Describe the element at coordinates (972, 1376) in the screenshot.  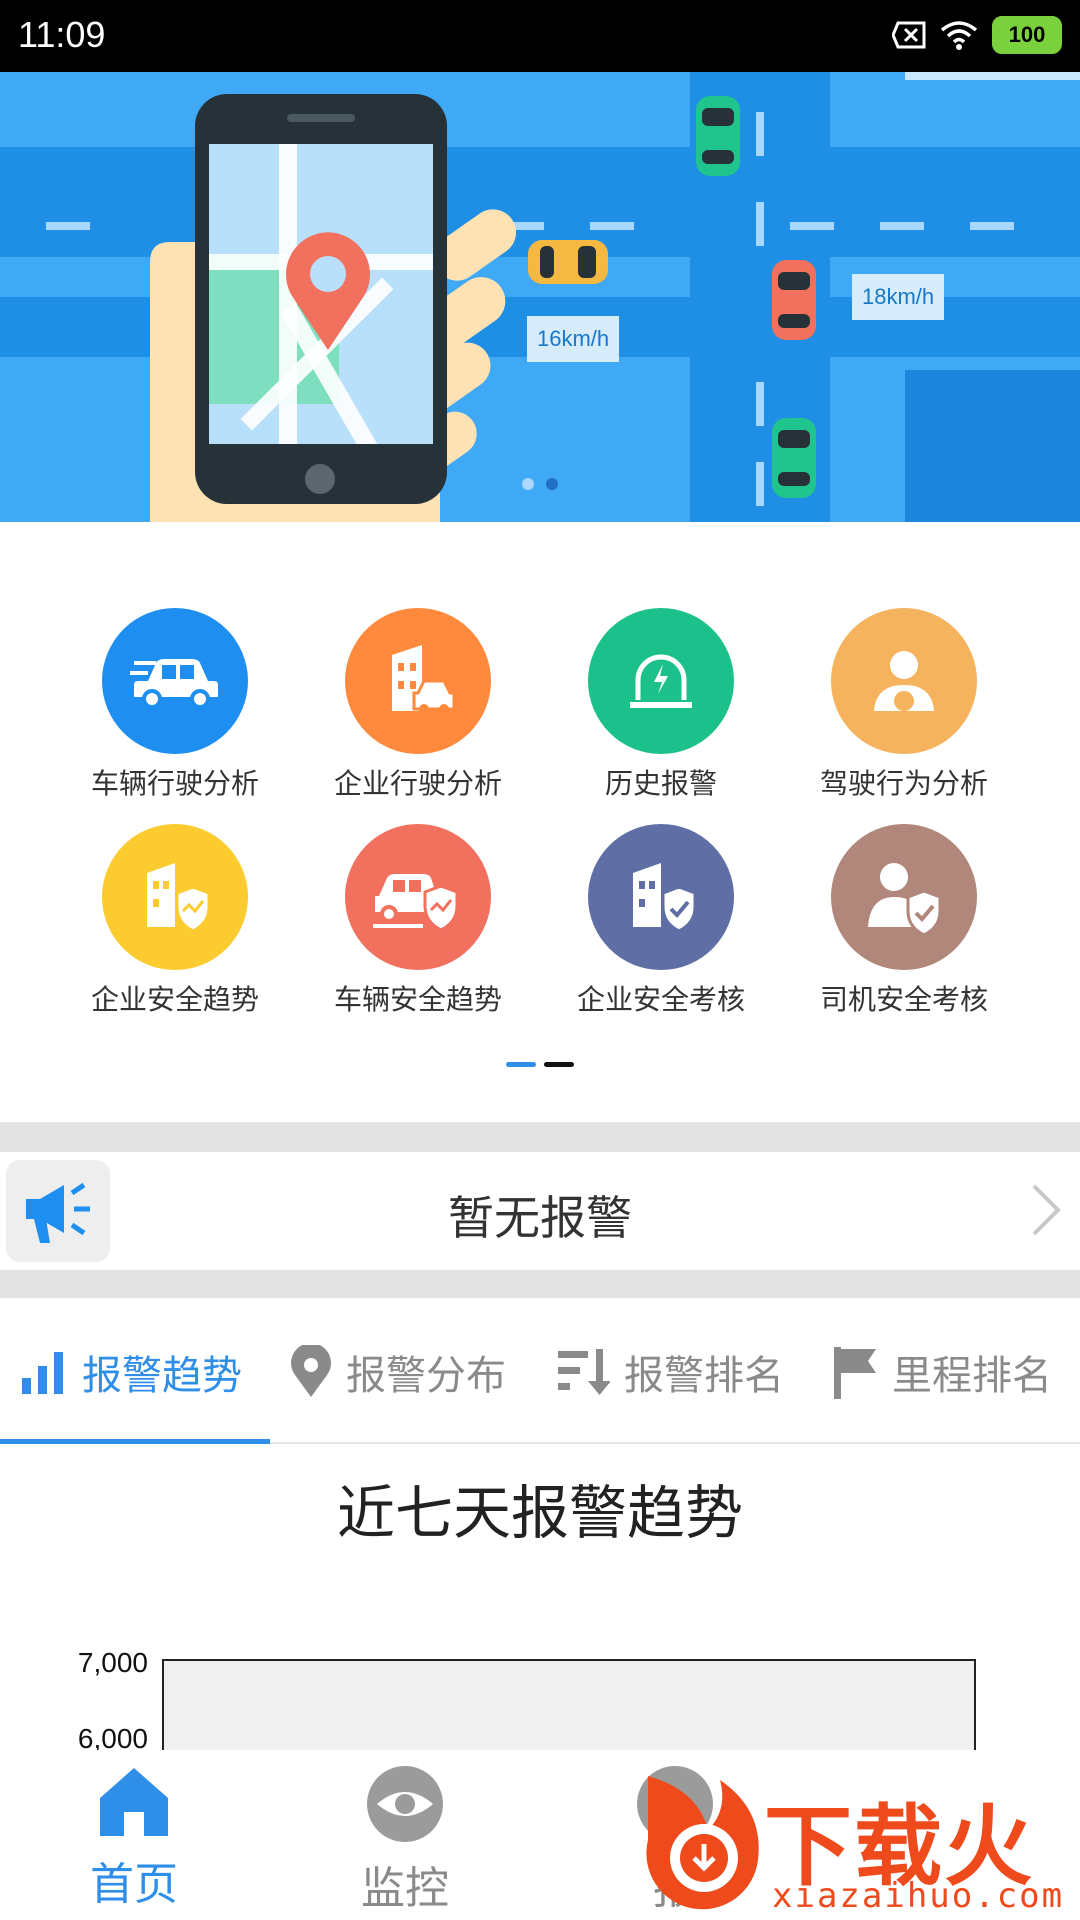
I see `tab-label: 里程排名` at that location.